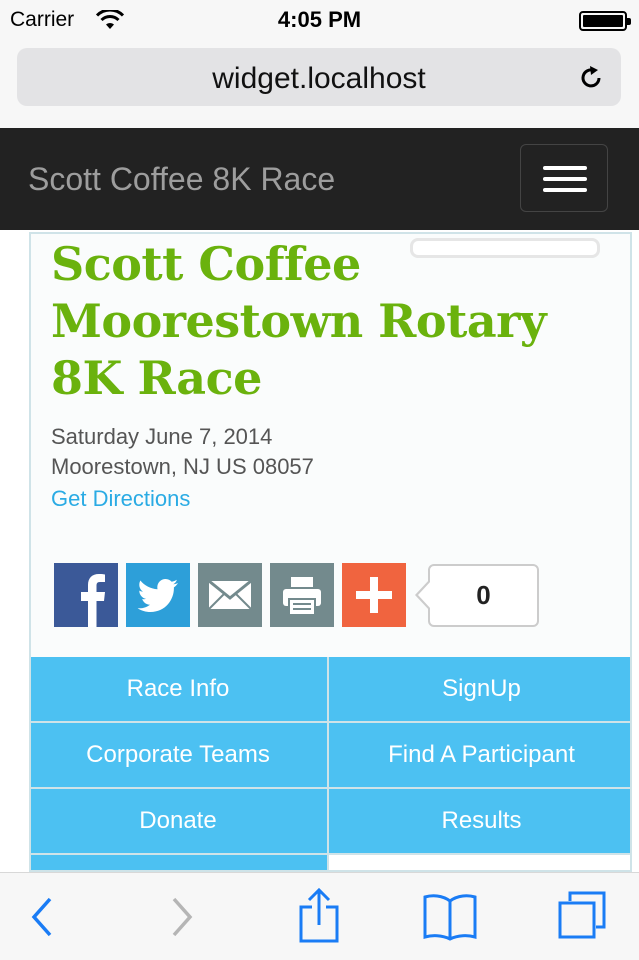 This screenshot has height=960, width=639. I want to click on race-location: Moorestown, NJ US 08057, so click(182, 466).